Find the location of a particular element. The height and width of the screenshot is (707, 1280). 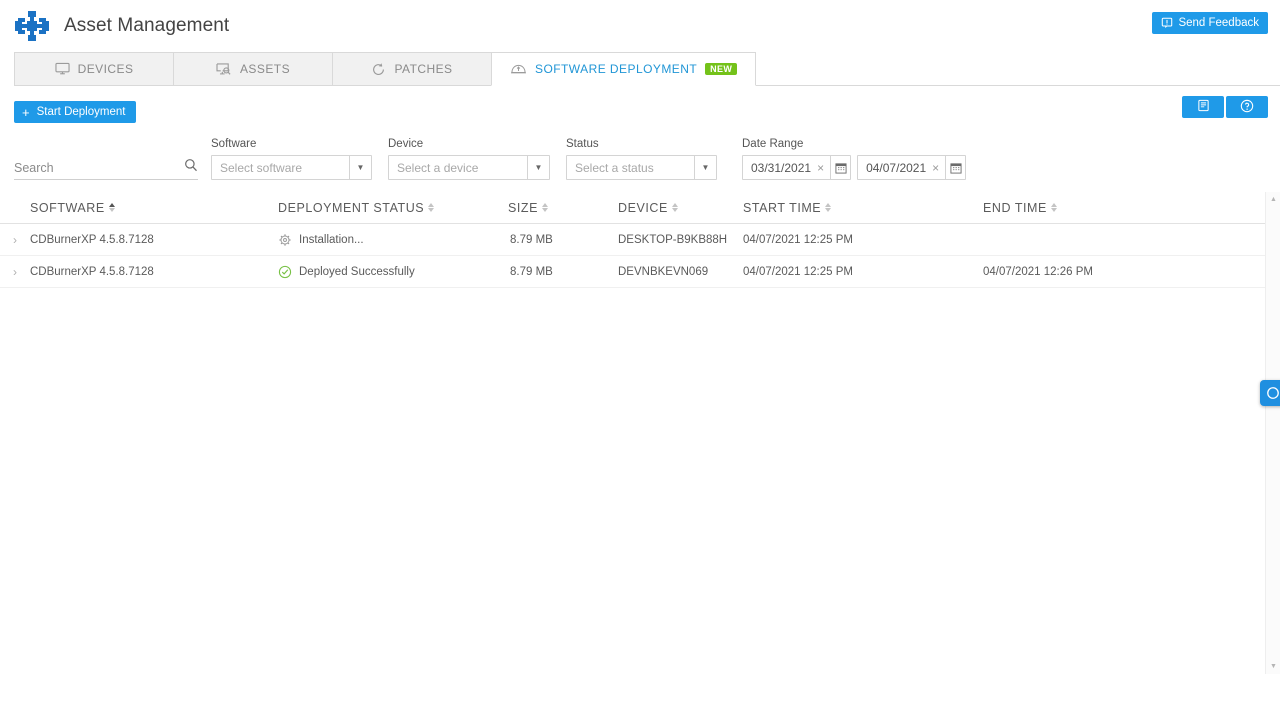

date-from-field: 03/31/2021 × is located at coordinates (797, 167).